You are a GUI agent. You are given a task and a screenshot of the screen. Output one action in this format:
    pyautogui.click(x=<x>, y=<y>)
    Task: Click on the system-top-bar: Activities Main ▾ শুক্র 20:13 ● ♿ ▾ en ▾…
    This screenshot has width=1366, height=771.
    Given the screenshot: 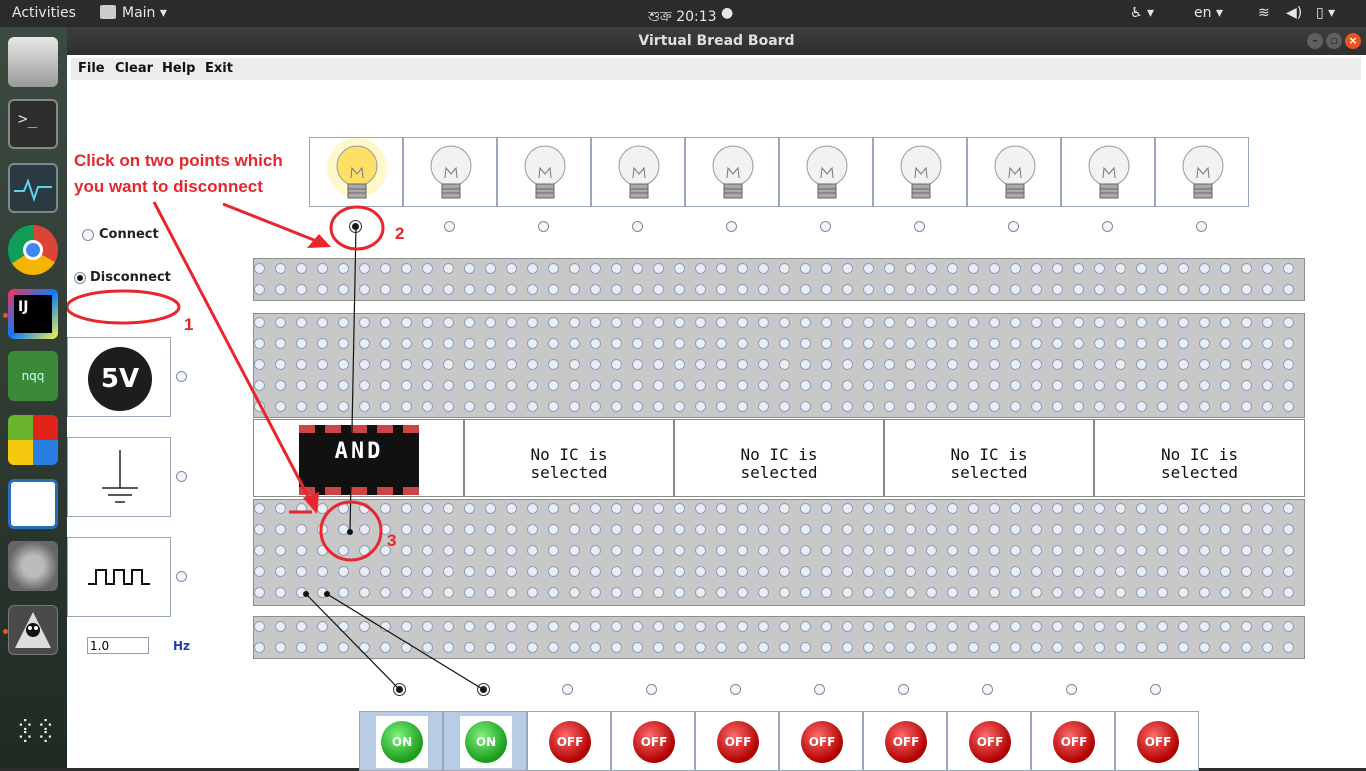 What is the action you would take?
    pyautogui.click(x=683, y=13)
    